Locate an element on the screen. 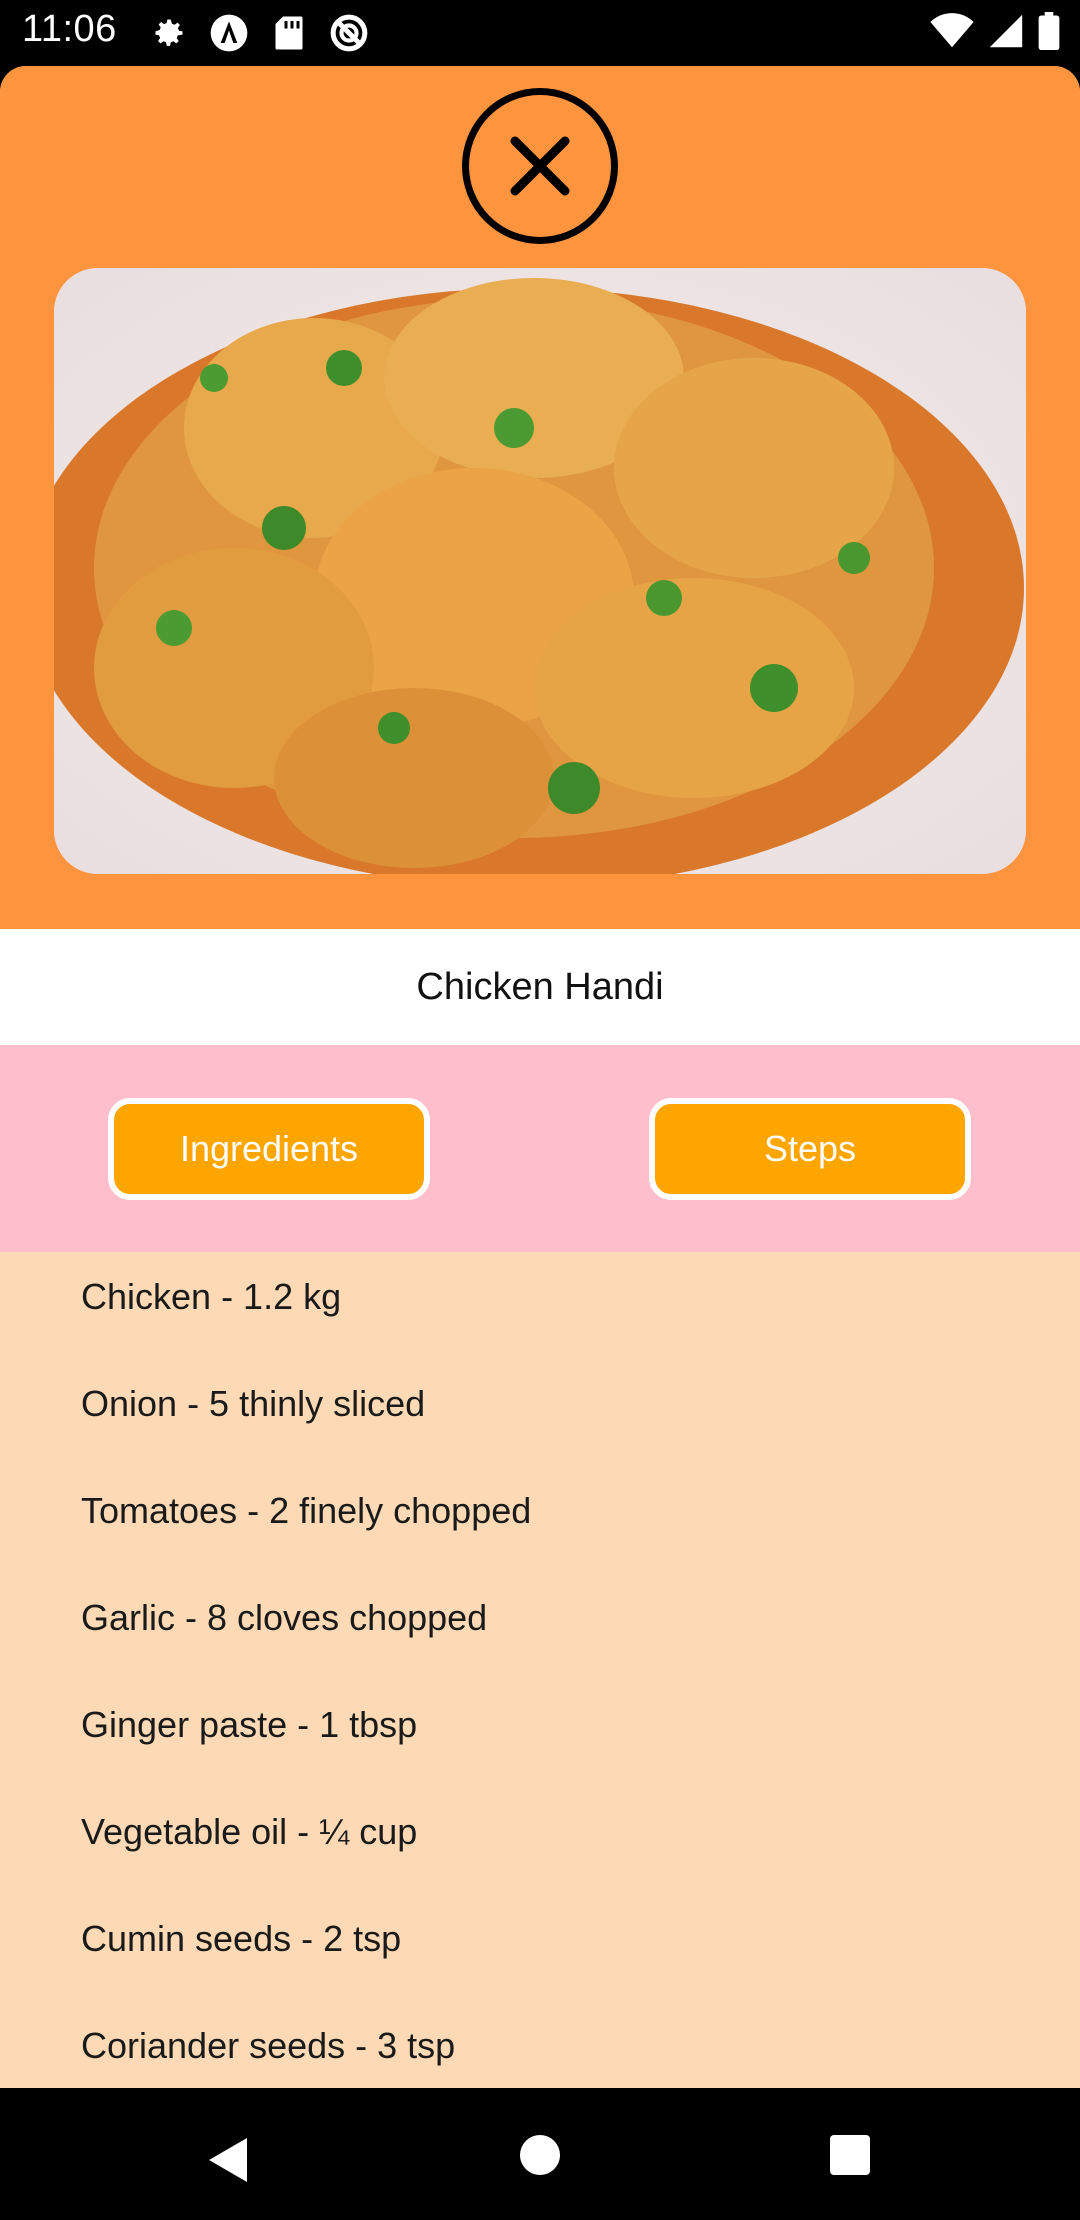 This screenshot has width=1080, height=2220. back-icon is located at coordinates (227, 2162).